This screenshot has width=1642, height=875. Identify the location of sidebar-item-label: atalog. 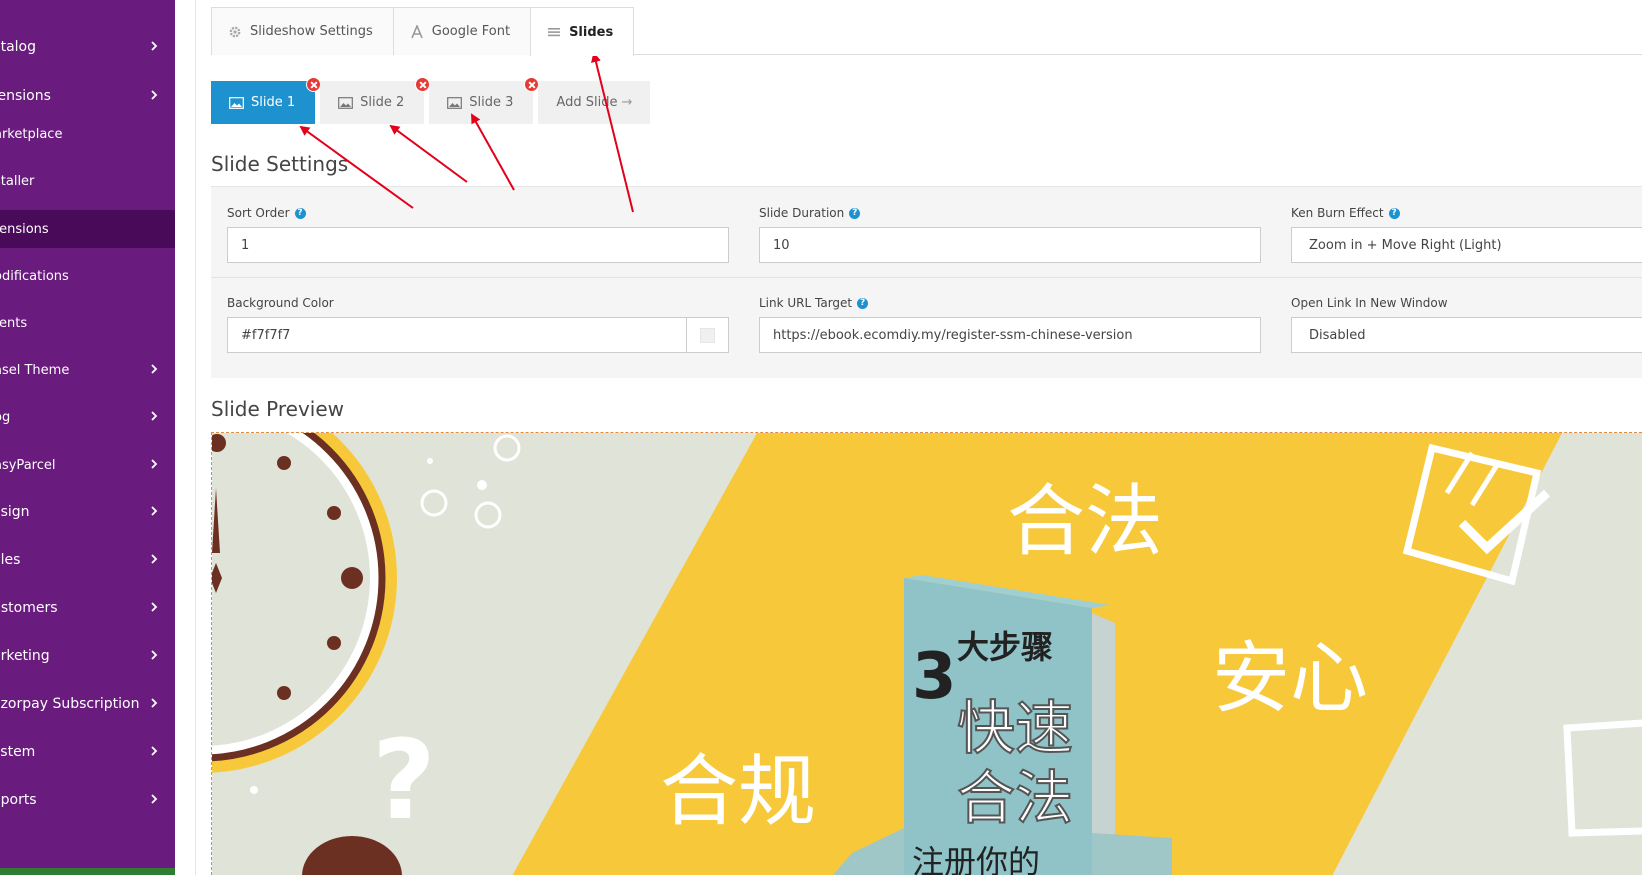
(18, 47).